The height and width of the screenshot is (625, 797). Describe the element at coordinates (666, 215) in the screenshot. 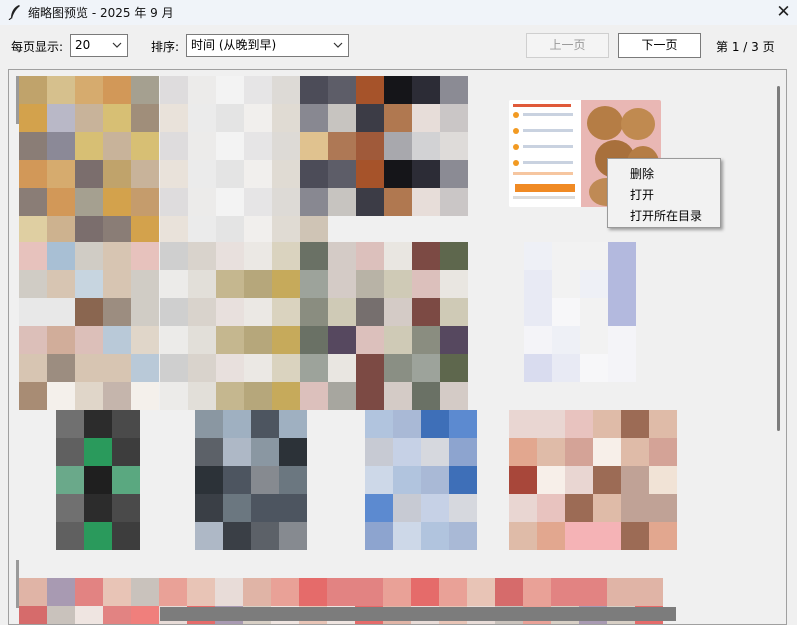

I see `menu-item-open-folder: 打开所在目录` at that location.